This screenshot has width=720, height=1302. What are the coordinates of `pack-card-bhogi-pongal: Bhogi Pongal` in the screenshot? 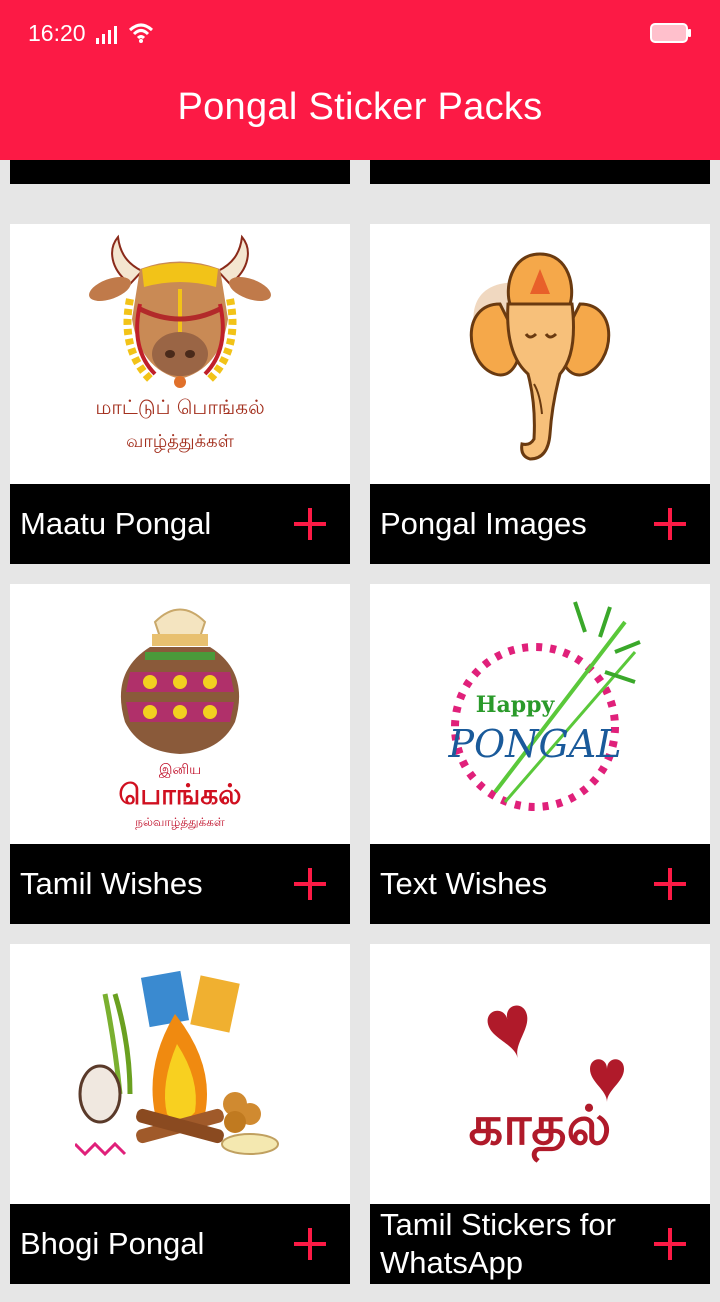 It's located at (180, 1114).